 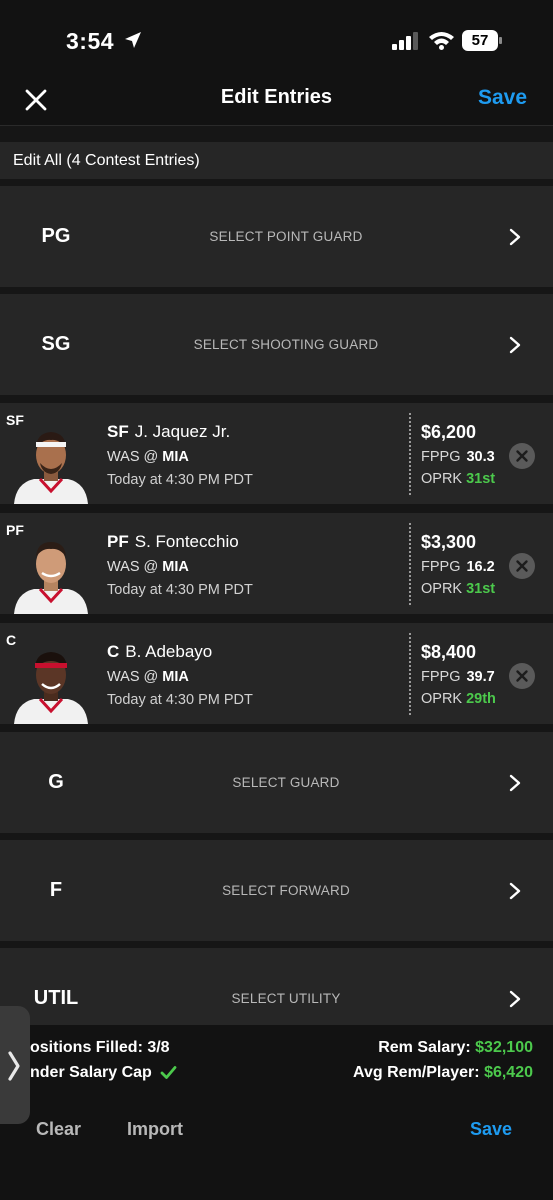 I want to click on player-name-line: C B. Adebayo, so click(x=159, y=652).